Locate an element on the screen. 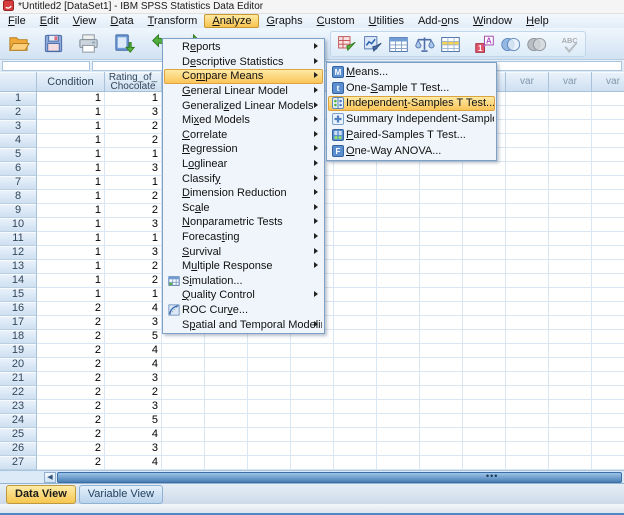 This screenshot has height=515, width=624. scrollbar-grip-dots: ••• is located at coordinates (492, 476).